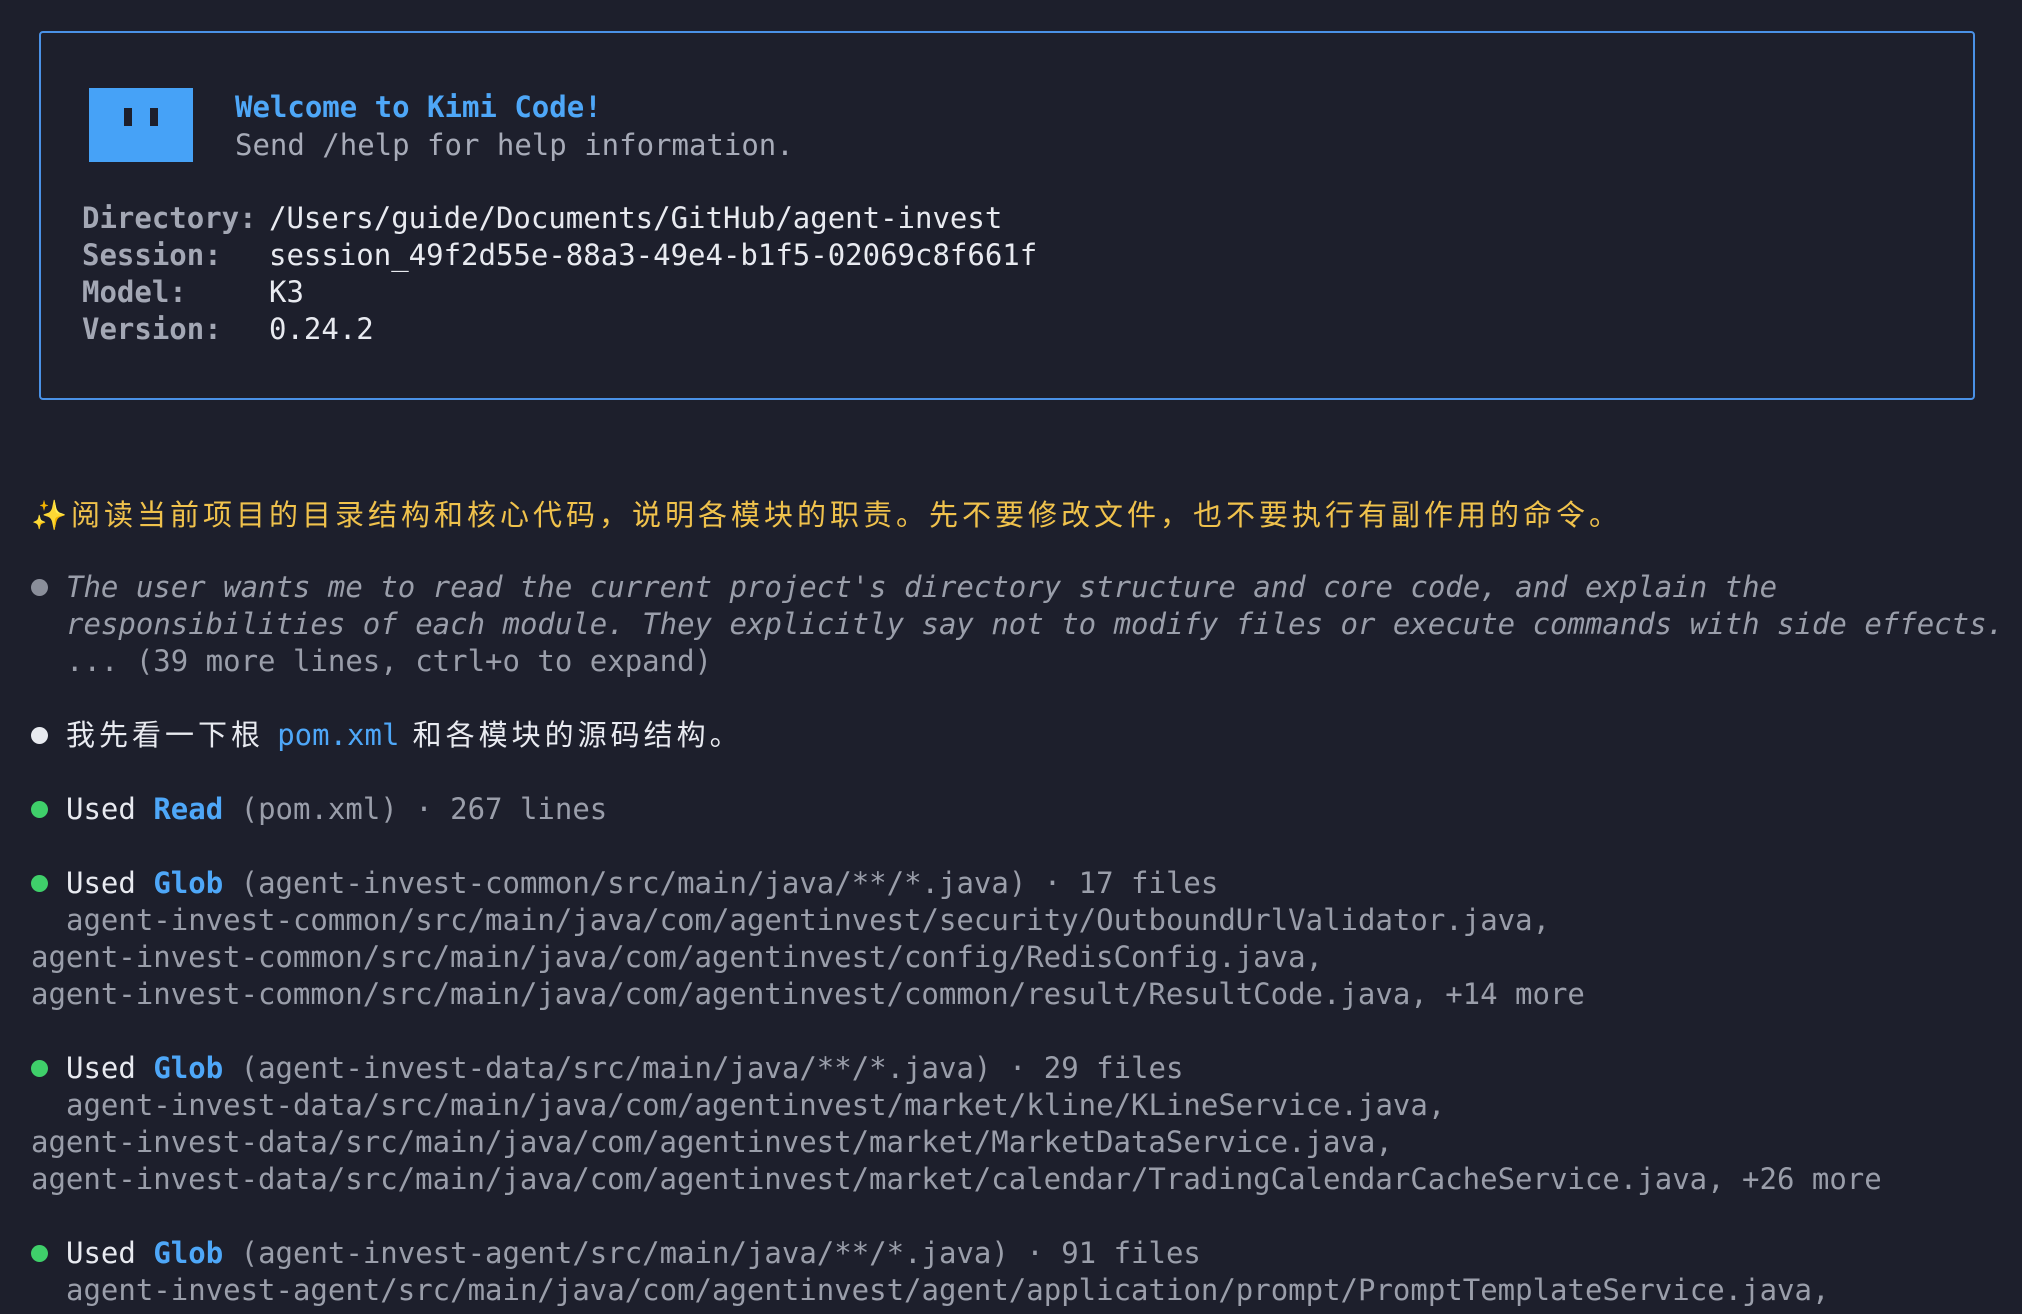  Describe the element at coordinates (514, 145) in the screenshot. I see `welcome-subtitle: Send /help for help information.` at that location.